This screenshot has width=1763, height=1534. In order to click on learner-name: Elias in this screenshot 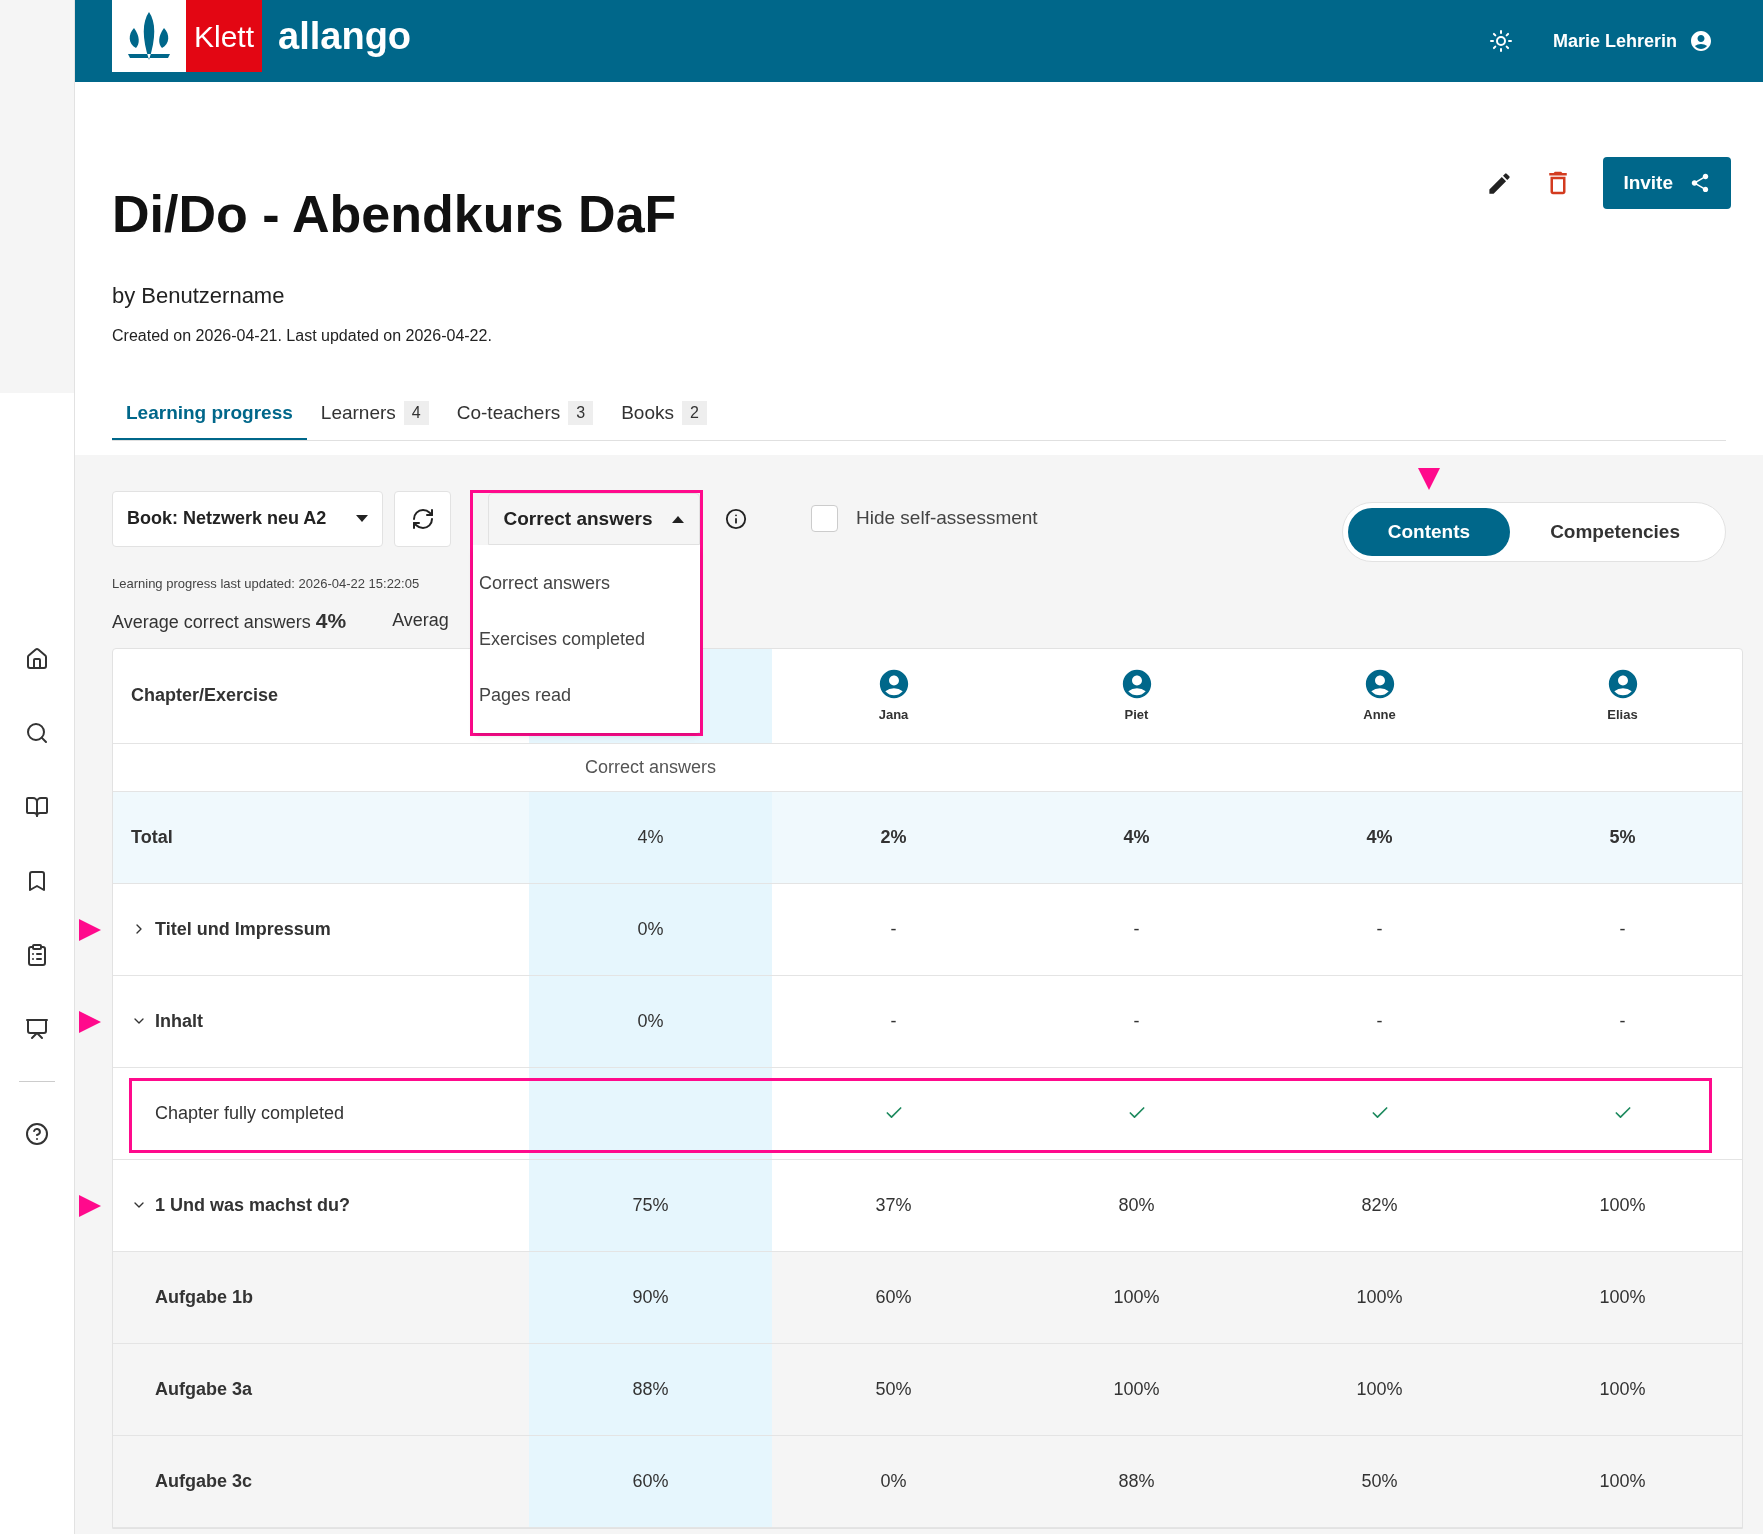, I will do `click(1622, 714)`.